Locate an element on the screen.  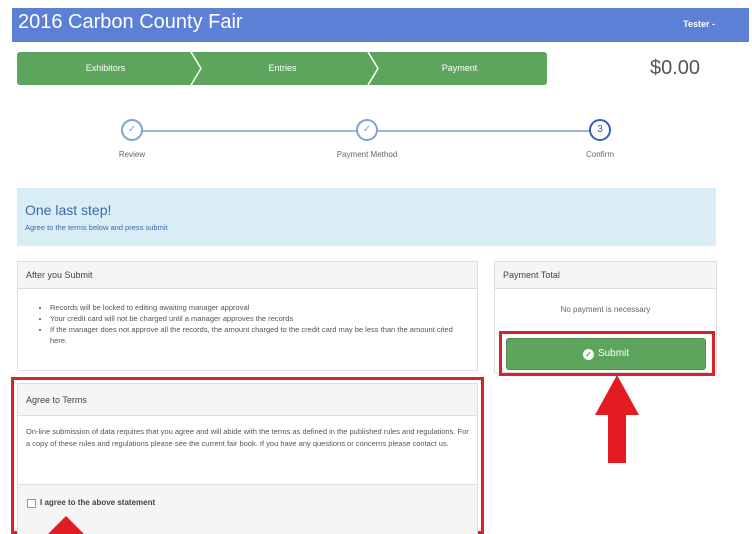
payment-message: No payment is necessary is located at coordinates (605, 309).